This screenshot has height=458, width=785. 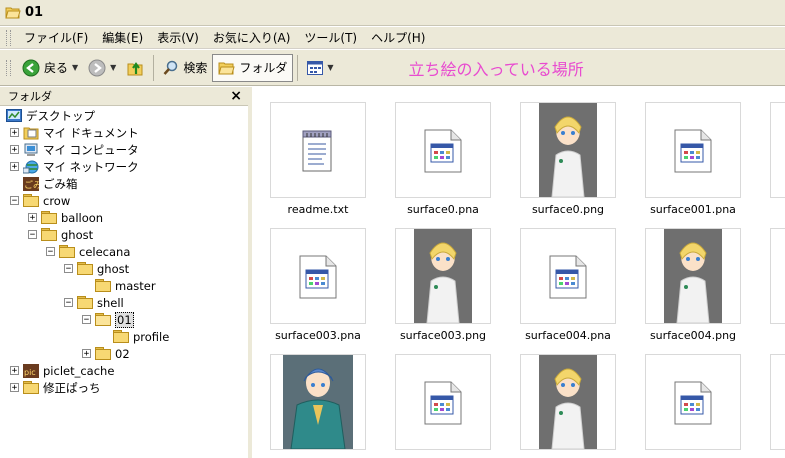 I want to click on tree-item: +02, so click(x=106, y=353).